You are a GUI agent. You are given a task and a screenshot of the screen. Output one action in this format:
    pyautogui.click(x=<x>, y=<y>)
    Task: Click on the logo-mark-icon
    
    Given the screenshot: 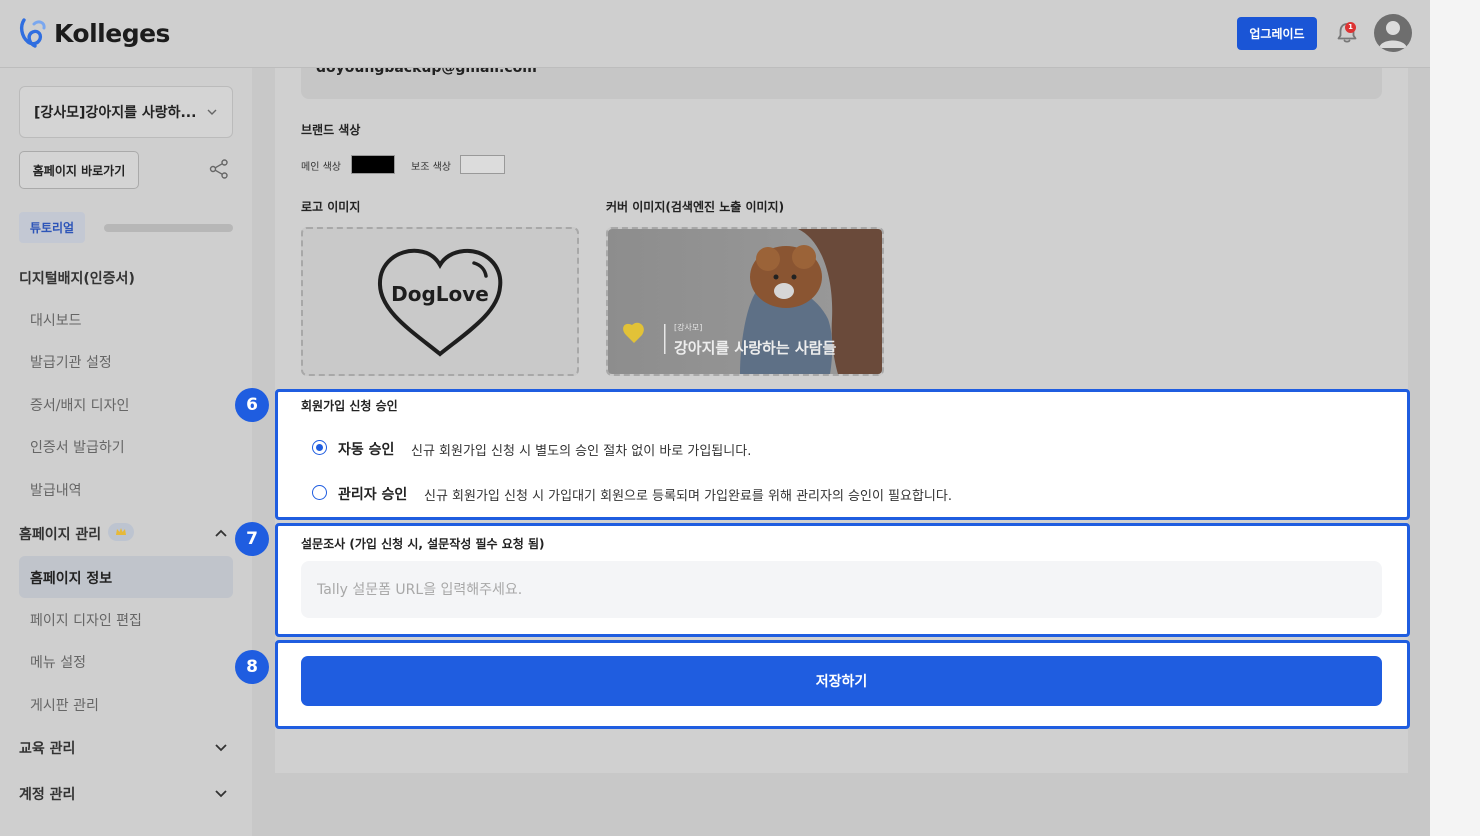 What is the action you would take?
    pyautogui.click(x=32, y=33)
    